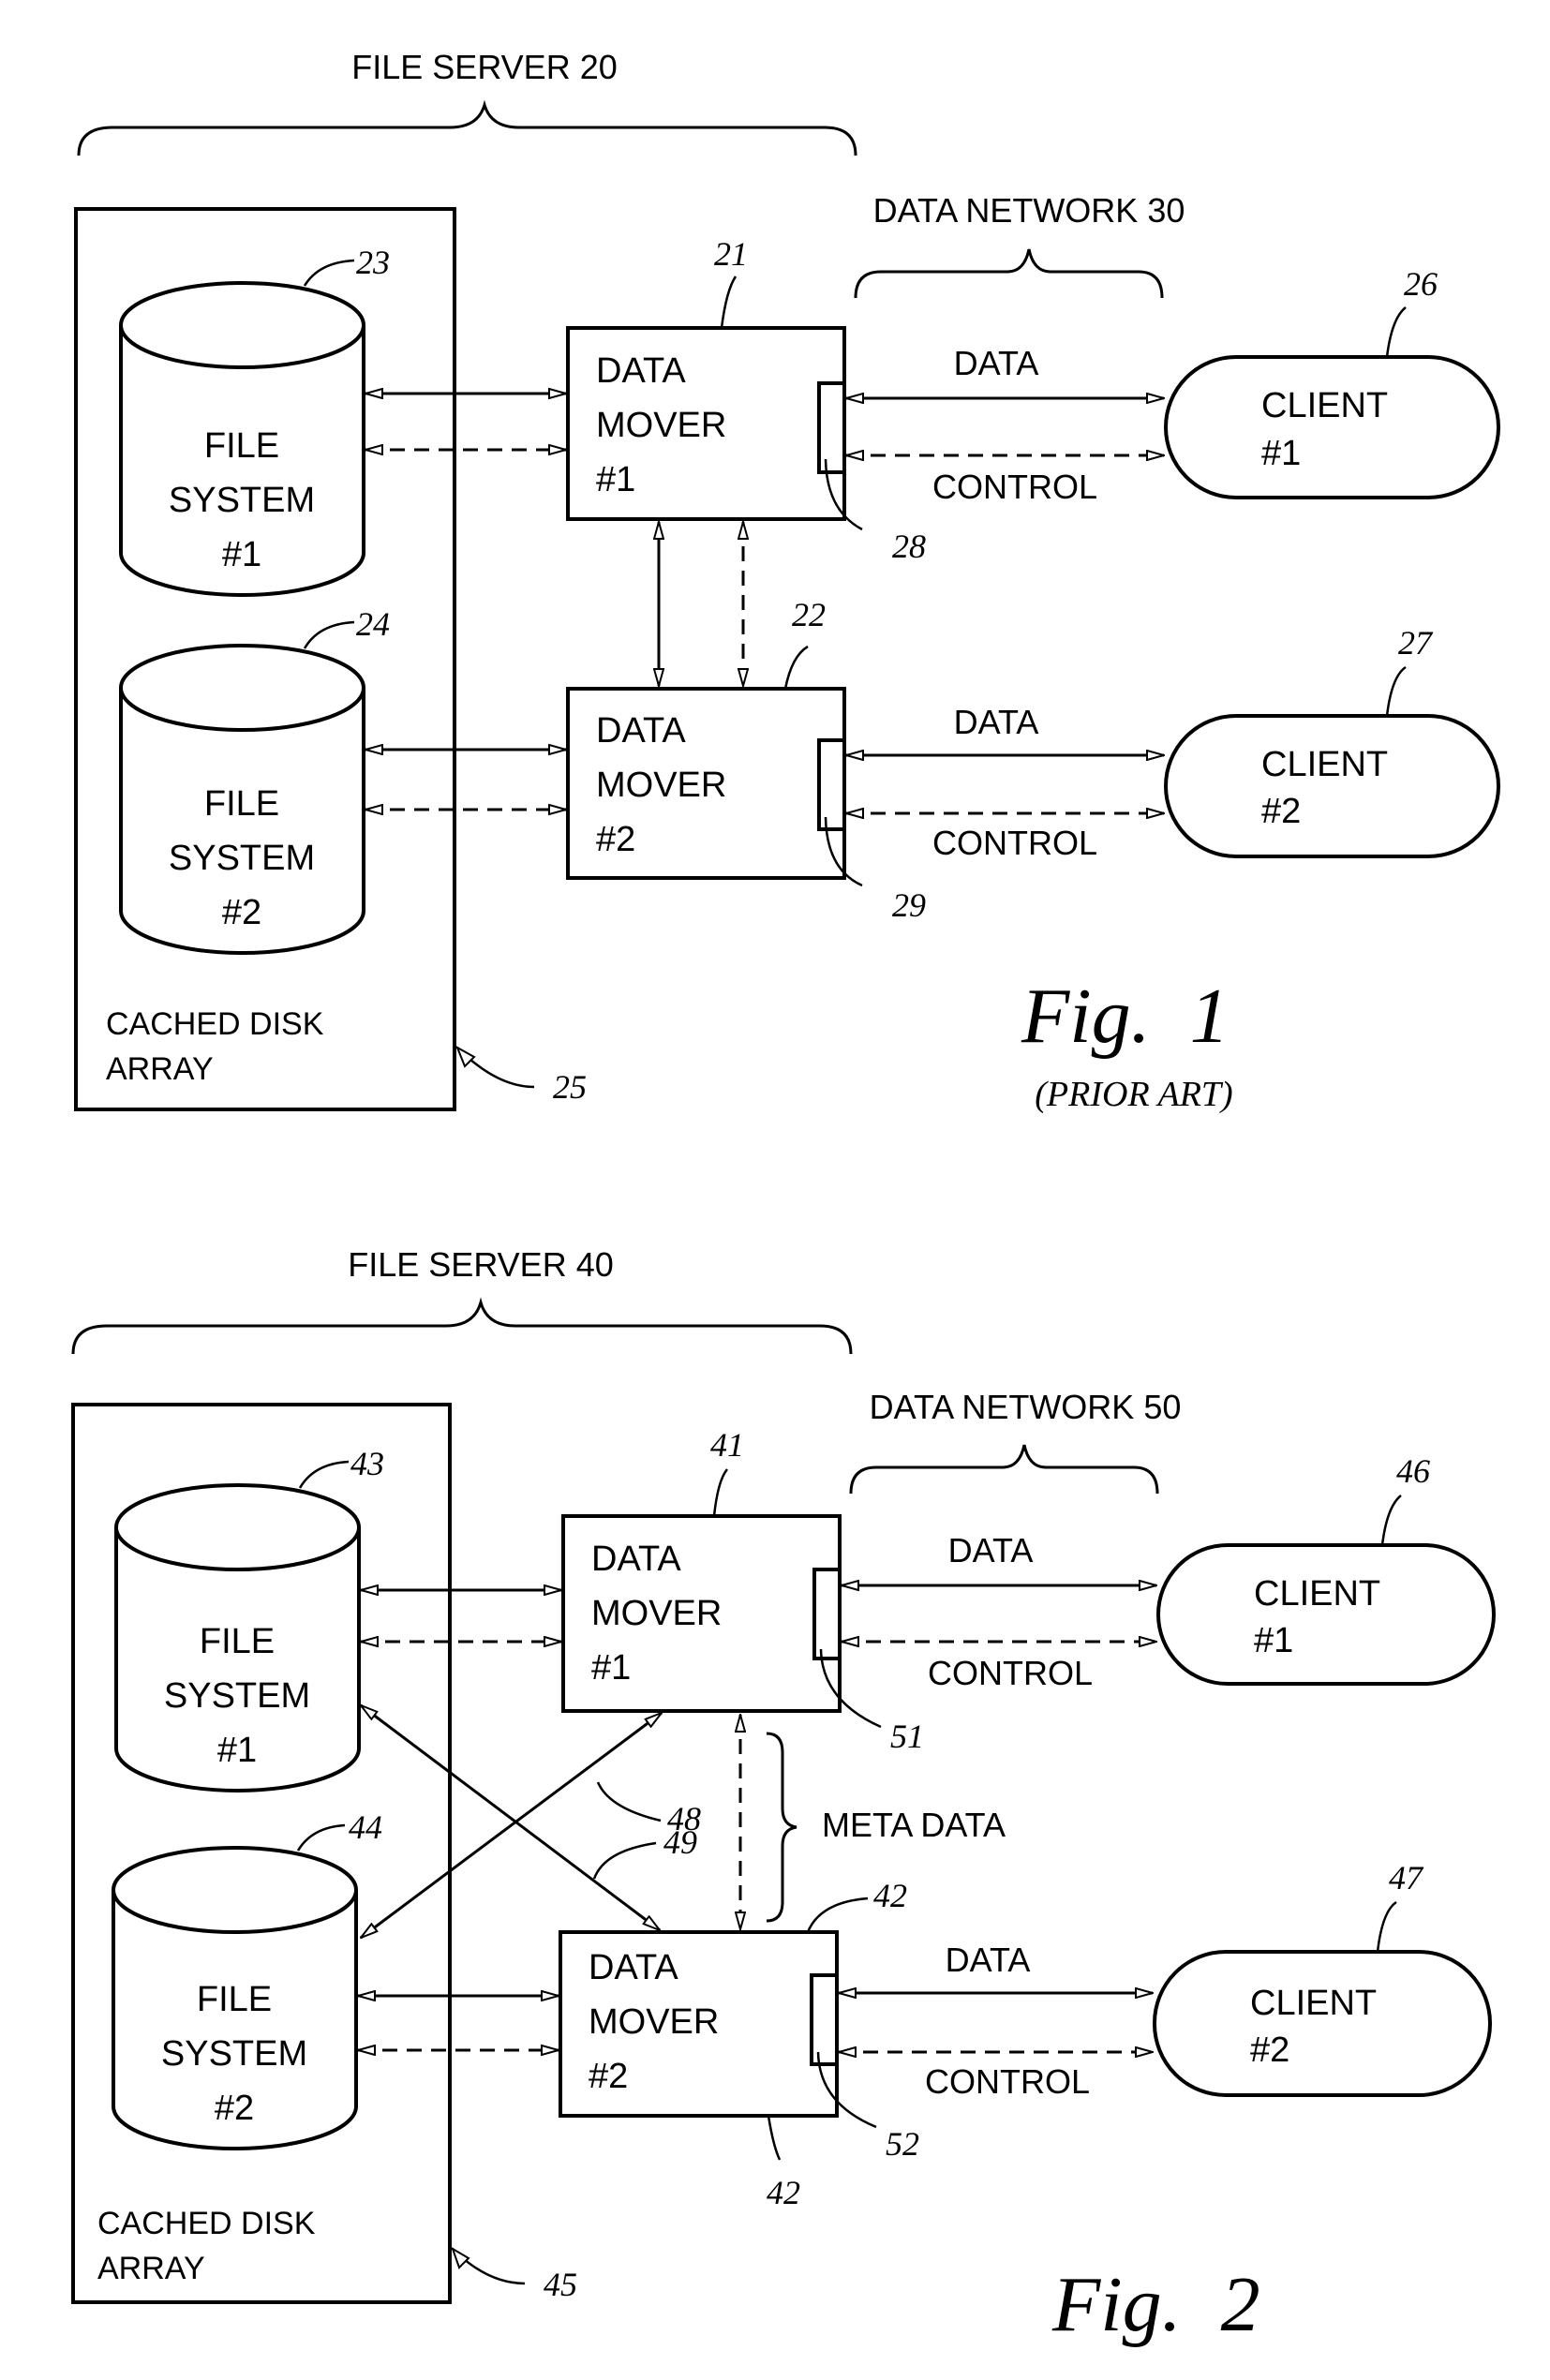 The height and width of the screenshot is (2380, 1550). What do you see at coordinates (909, 546) in the screenshot?
I see `ref-28: 28` at bounding box center [909, 546].